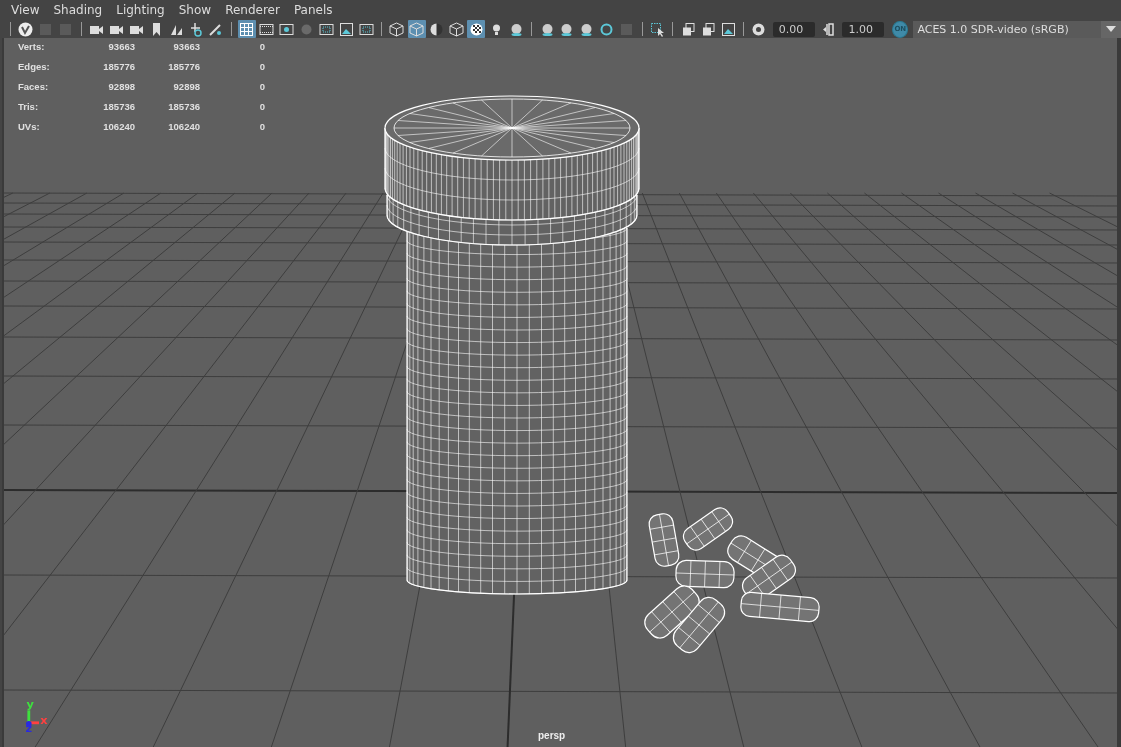 Image resolution: width=1121 pixels, height=747 pixels. What do you see at coordinates (476, 29) in the screenshot?
I see `checker-icon` at bounding box center [476, 29].